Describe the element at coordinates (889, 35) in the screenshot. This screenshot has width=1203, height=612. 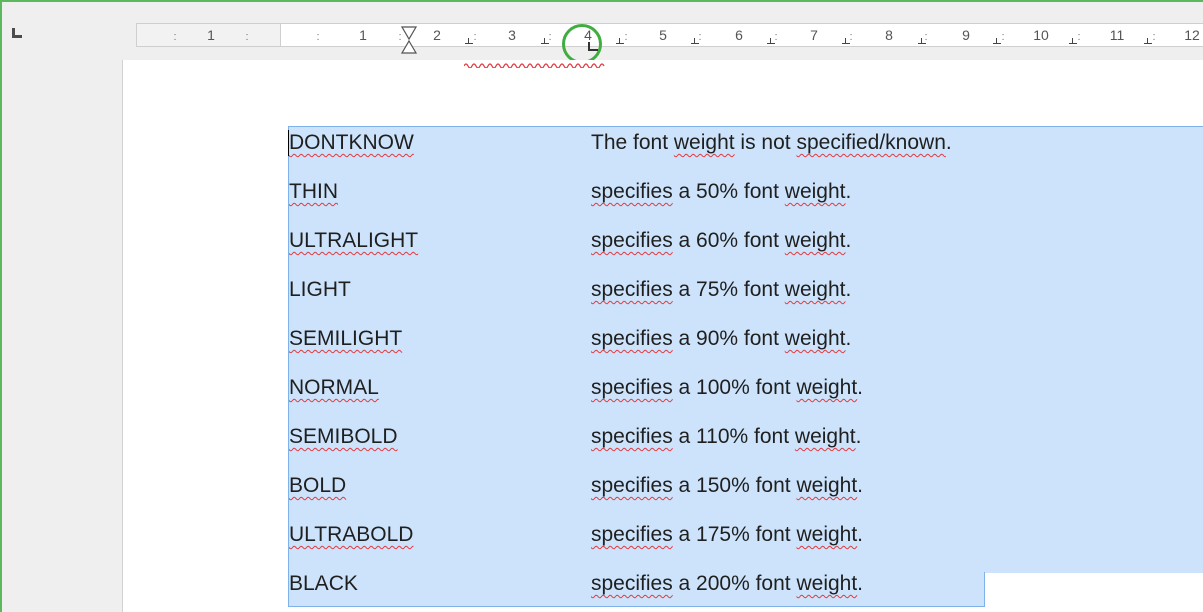
I see `ruler-number: 8` at that location.